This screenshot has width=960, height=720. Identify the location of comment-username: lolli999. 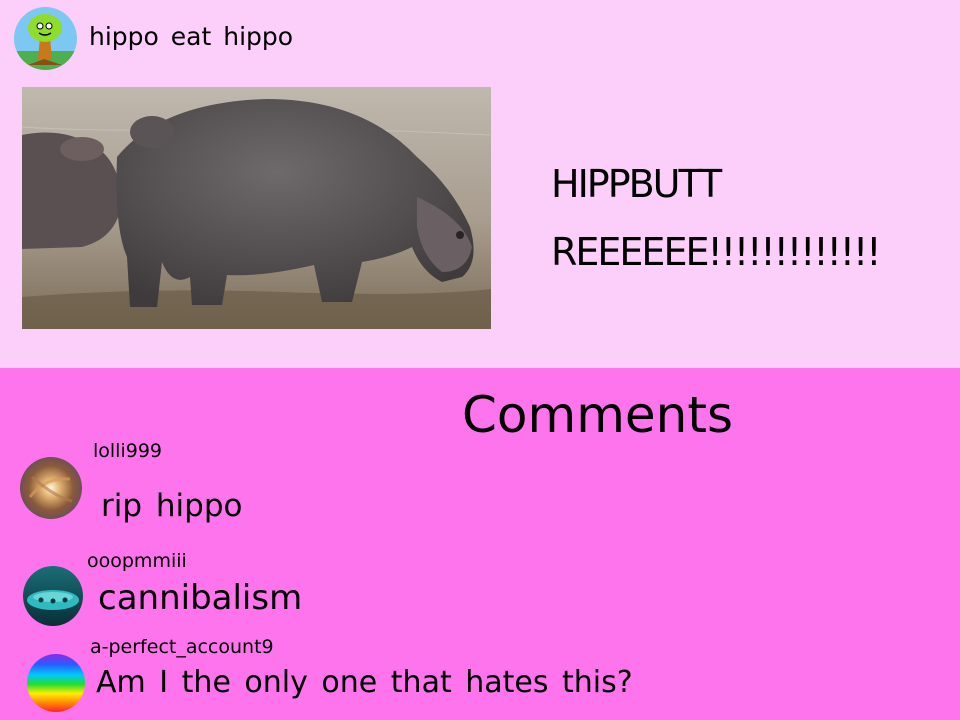
(127, 451).